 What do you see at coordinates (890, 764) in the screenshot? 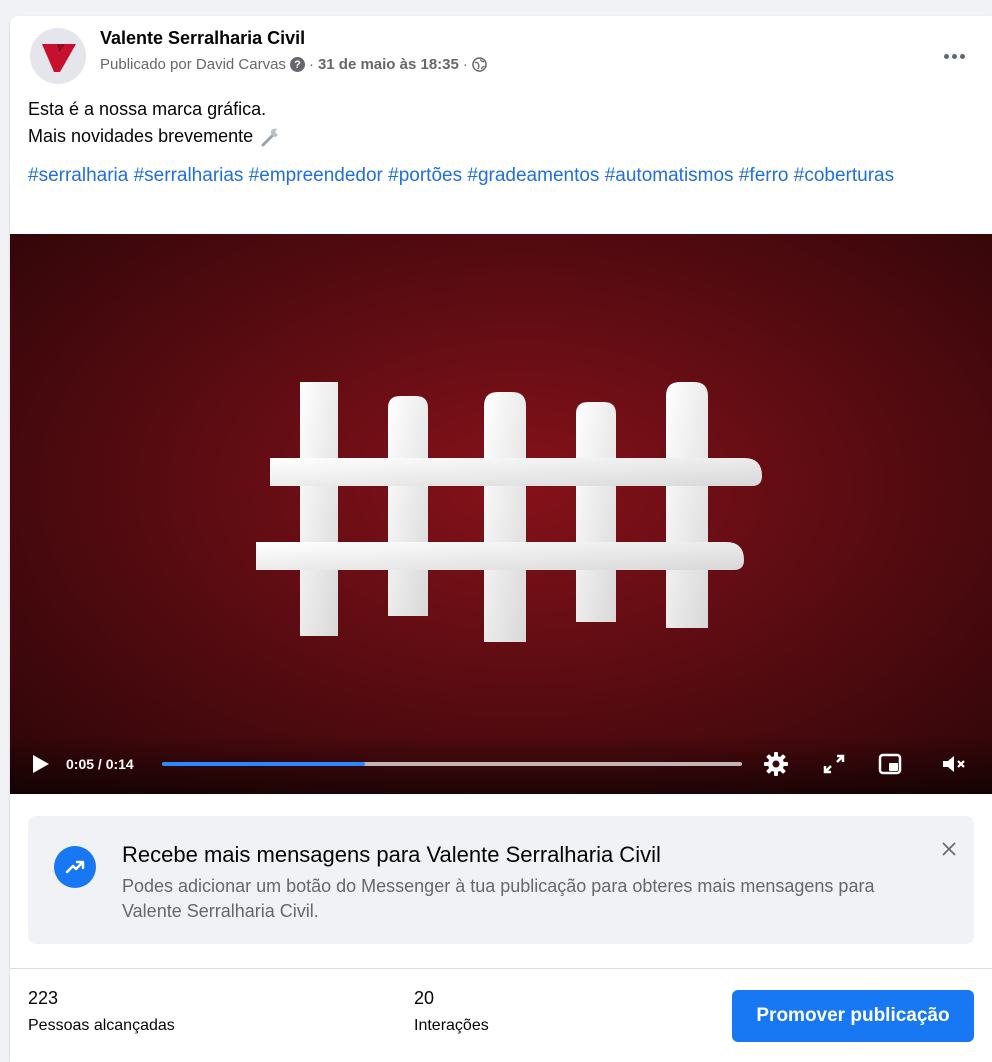
I see `picture-in-picture-icon` at bounding box center [890, 764].